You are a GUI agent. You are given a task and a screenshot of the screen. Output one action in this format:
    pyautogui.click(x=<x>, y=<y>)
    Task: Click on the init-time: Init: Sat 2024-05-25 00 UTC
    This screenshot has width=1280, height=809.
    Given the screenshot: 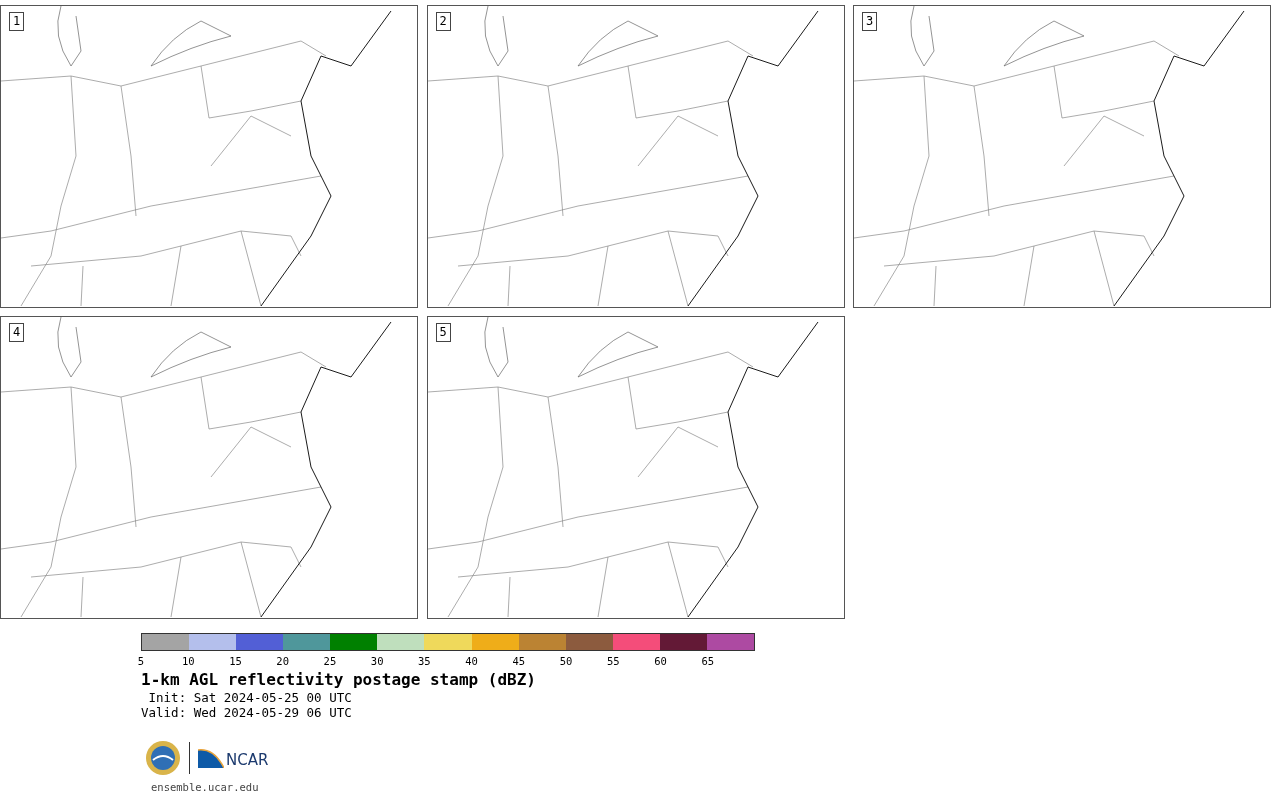 What is the action you would take?
    pyautogui.click(x=250, y=697)
    